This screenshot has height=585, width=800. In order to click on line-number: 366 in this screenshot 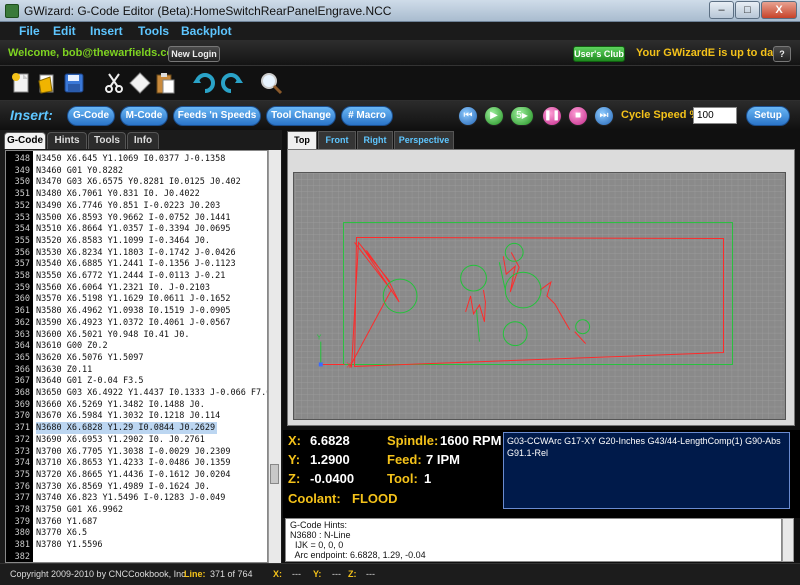, I will do `click(22, 369)`.